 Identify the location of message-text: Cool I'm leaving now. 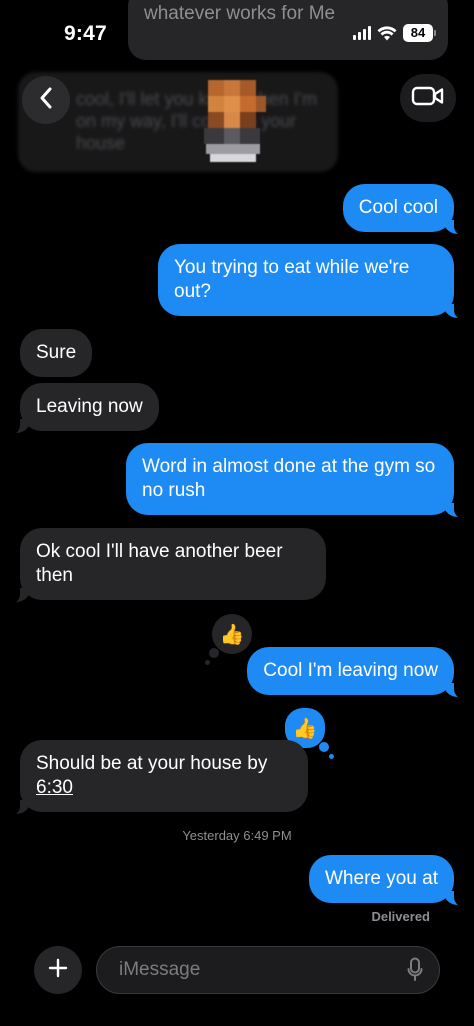
(350, 670).